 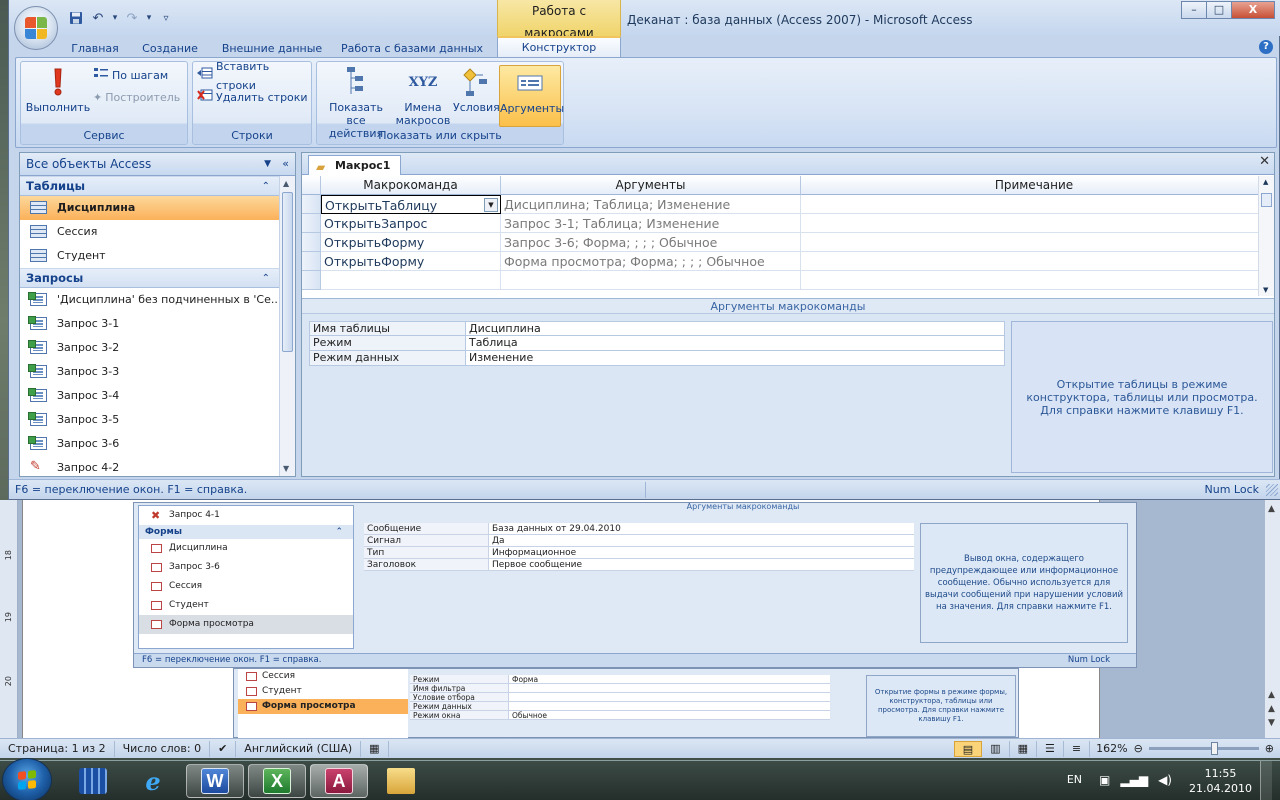 I want to click on office-button, so click(x=36, y=28).